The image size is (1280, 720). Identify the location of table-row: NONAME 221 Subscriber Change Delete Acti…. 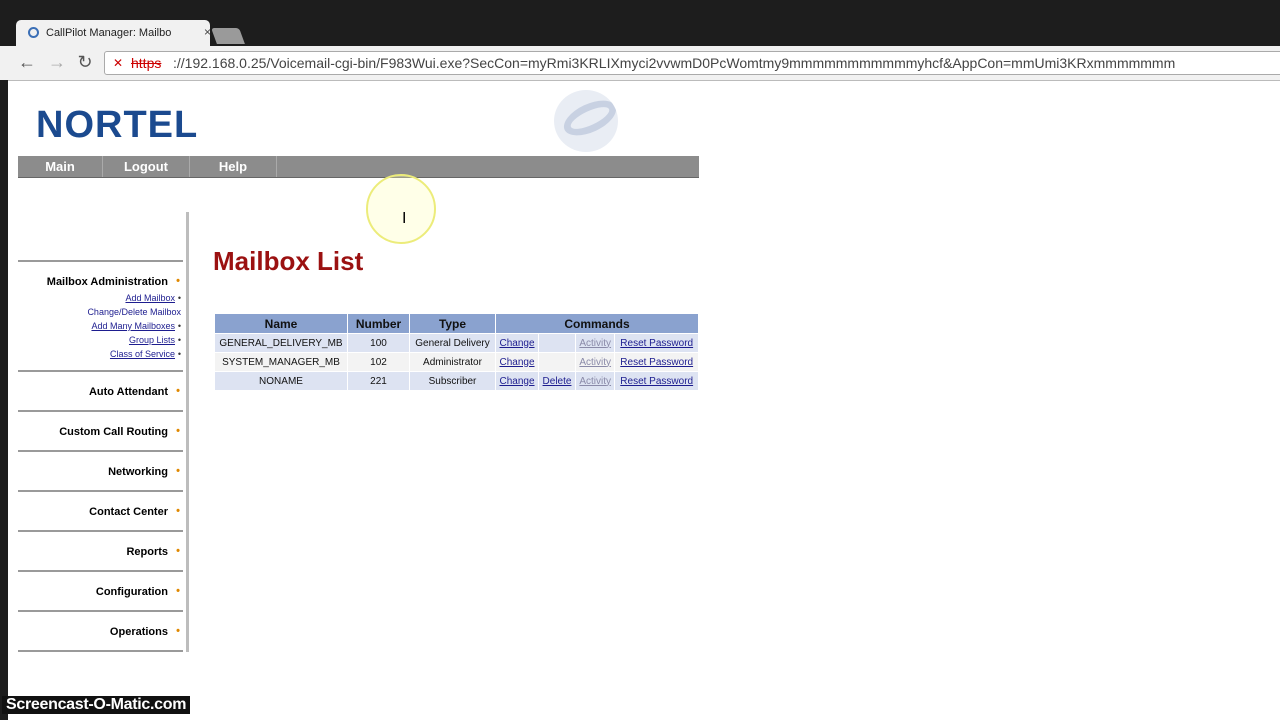
(456, 381).